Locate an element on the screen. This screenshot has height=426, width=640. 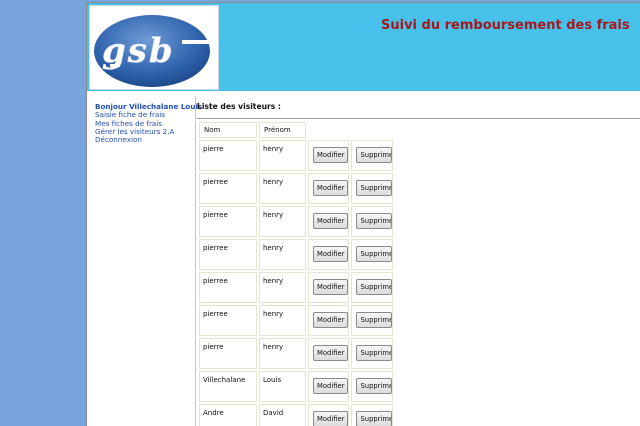
column-header-prenom: Prénom is located at coordinates (282, 130).